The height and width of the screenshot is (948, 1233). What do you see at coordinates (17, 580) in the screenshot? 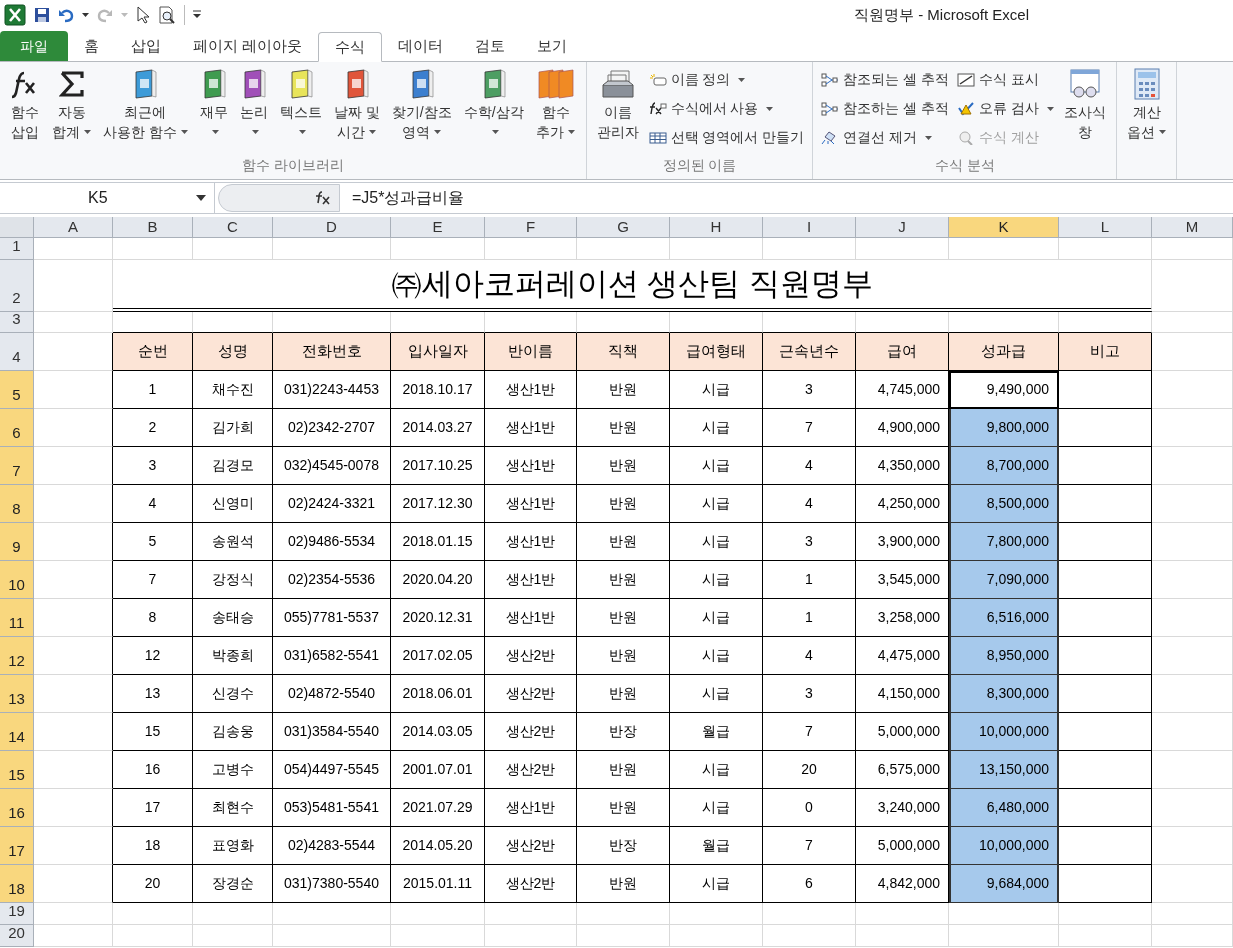
I see `row-header: 10` at bounding box center [17, 580].